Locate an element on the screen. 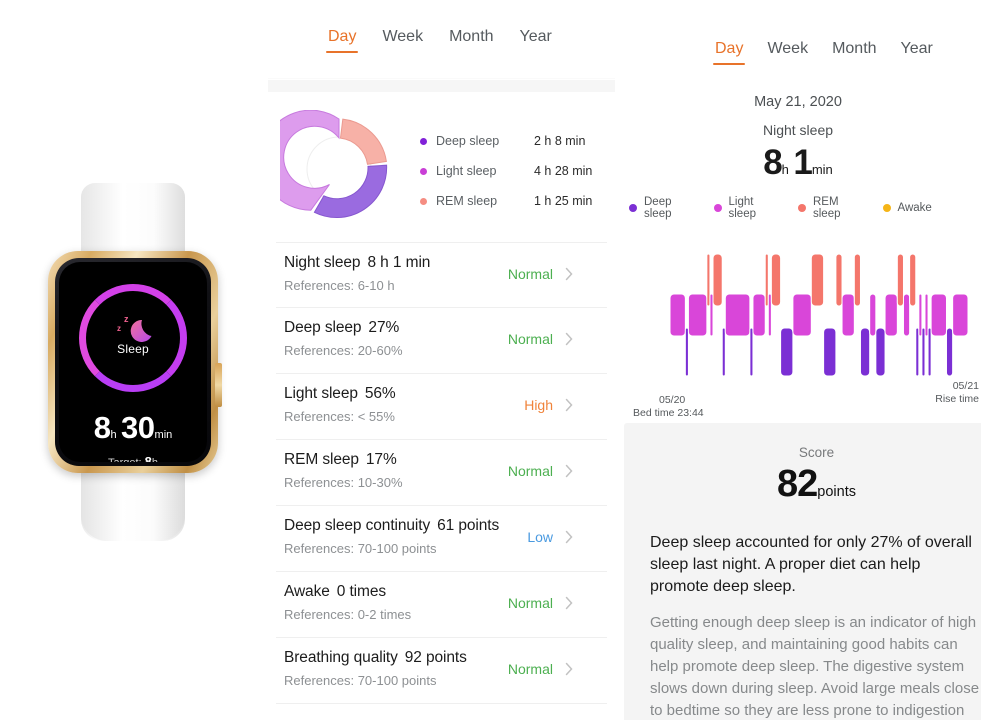 This screenshot has width=981, height=720. metric-name: Deep sleep is located at coordinates (323, 327).